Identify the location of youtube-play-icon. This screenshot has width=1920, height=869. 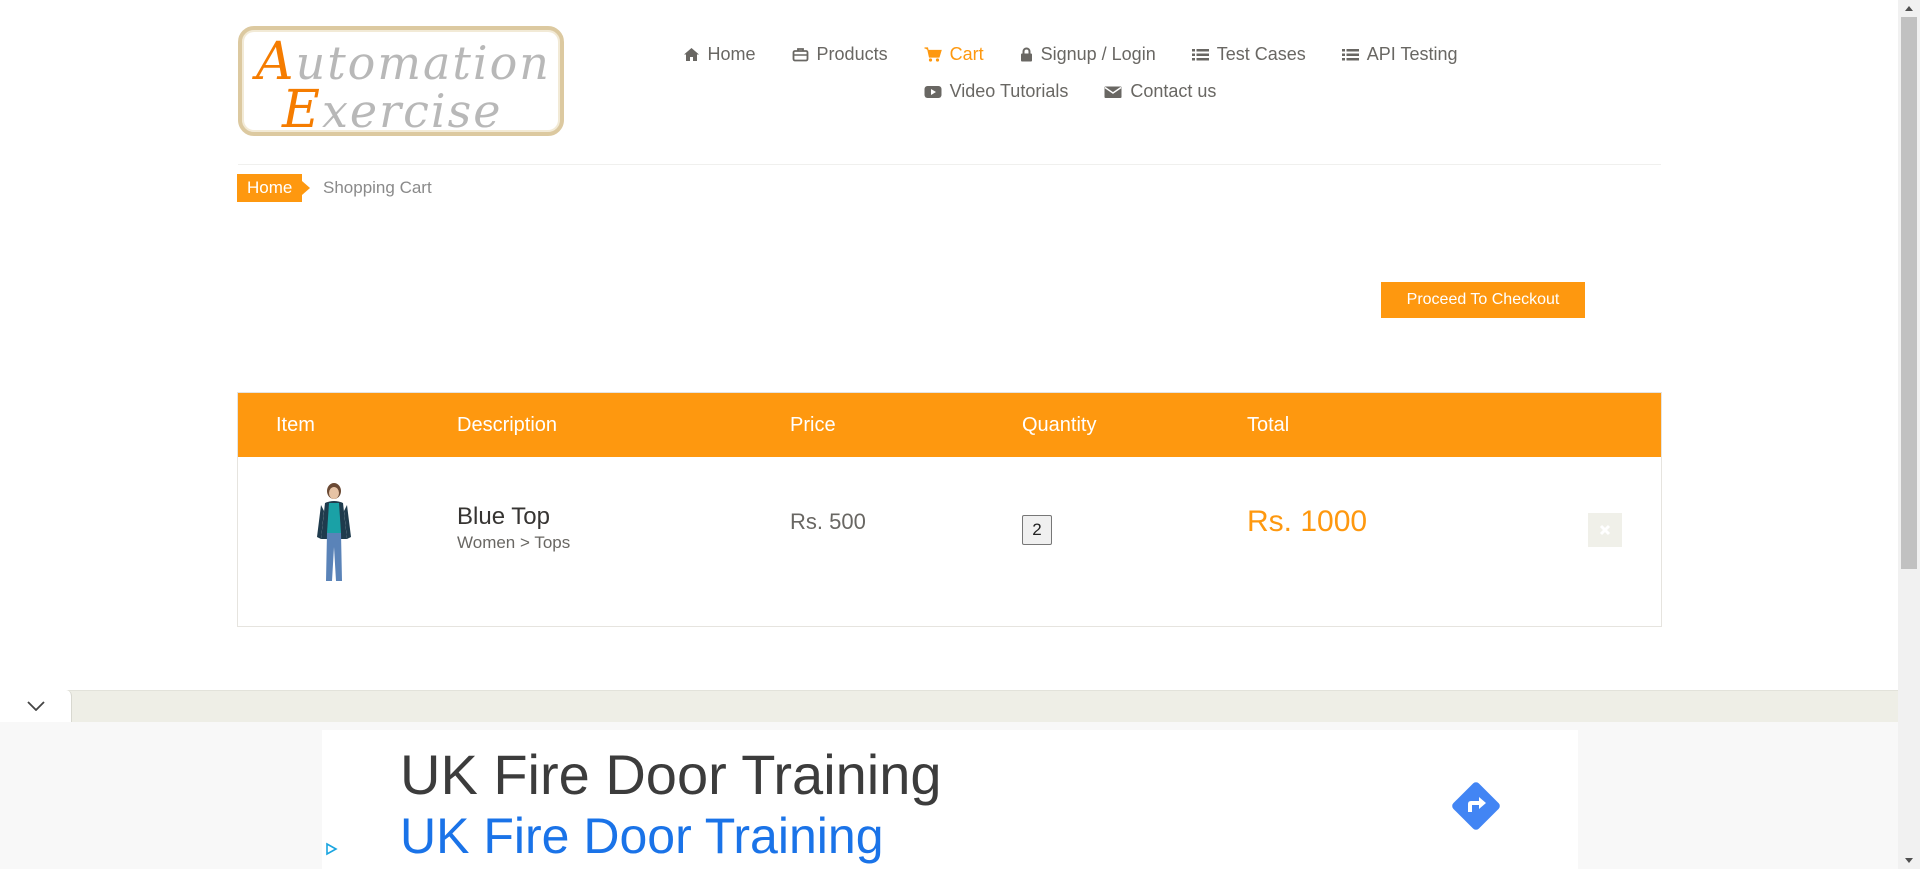
(933, 91).